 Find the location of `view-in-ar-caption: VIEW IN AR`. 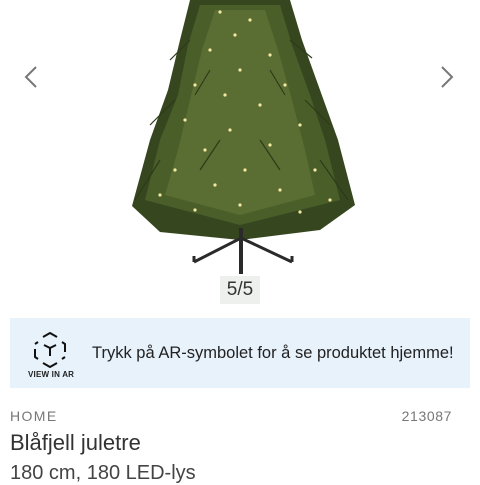

view-in-ar-caption: VIEW IN AR is located at coordinates (51, 374).